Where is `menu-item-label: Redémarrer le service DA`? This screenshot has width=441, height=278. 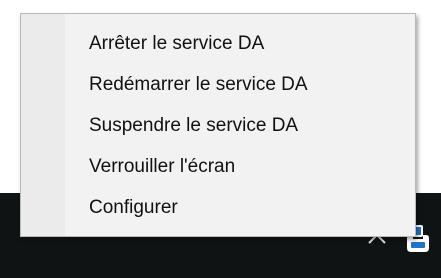
menu-item-label: Redémarrer le service DA is located at coordinates (198, 84).